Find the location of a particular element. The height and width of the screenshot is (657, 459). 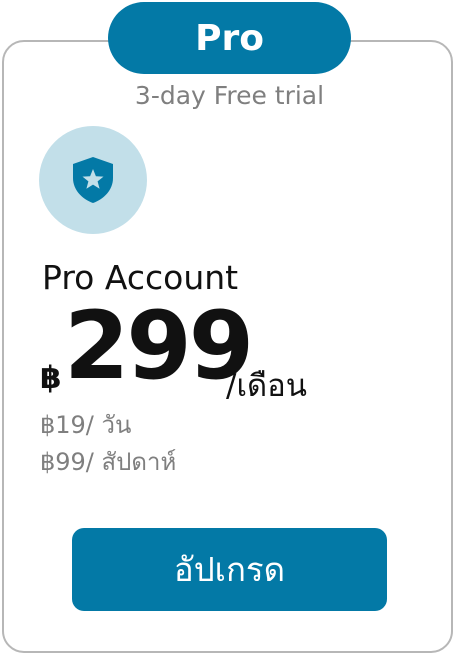

price-period: /เดือน is located at coordinates (266, 386).